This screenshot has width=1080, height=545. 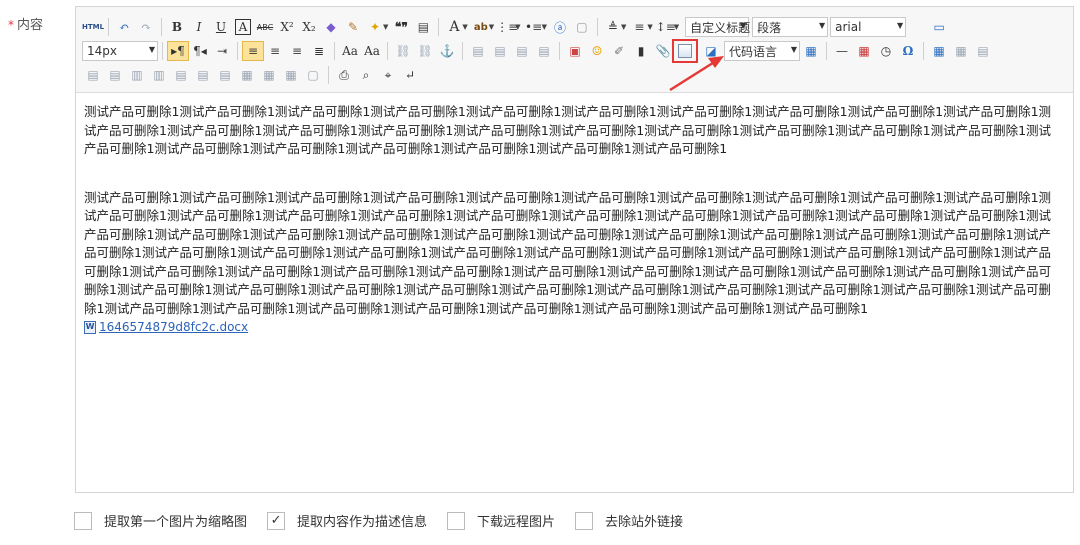 I want to click on chart-icon: ▢, so click(x=313, y=75).